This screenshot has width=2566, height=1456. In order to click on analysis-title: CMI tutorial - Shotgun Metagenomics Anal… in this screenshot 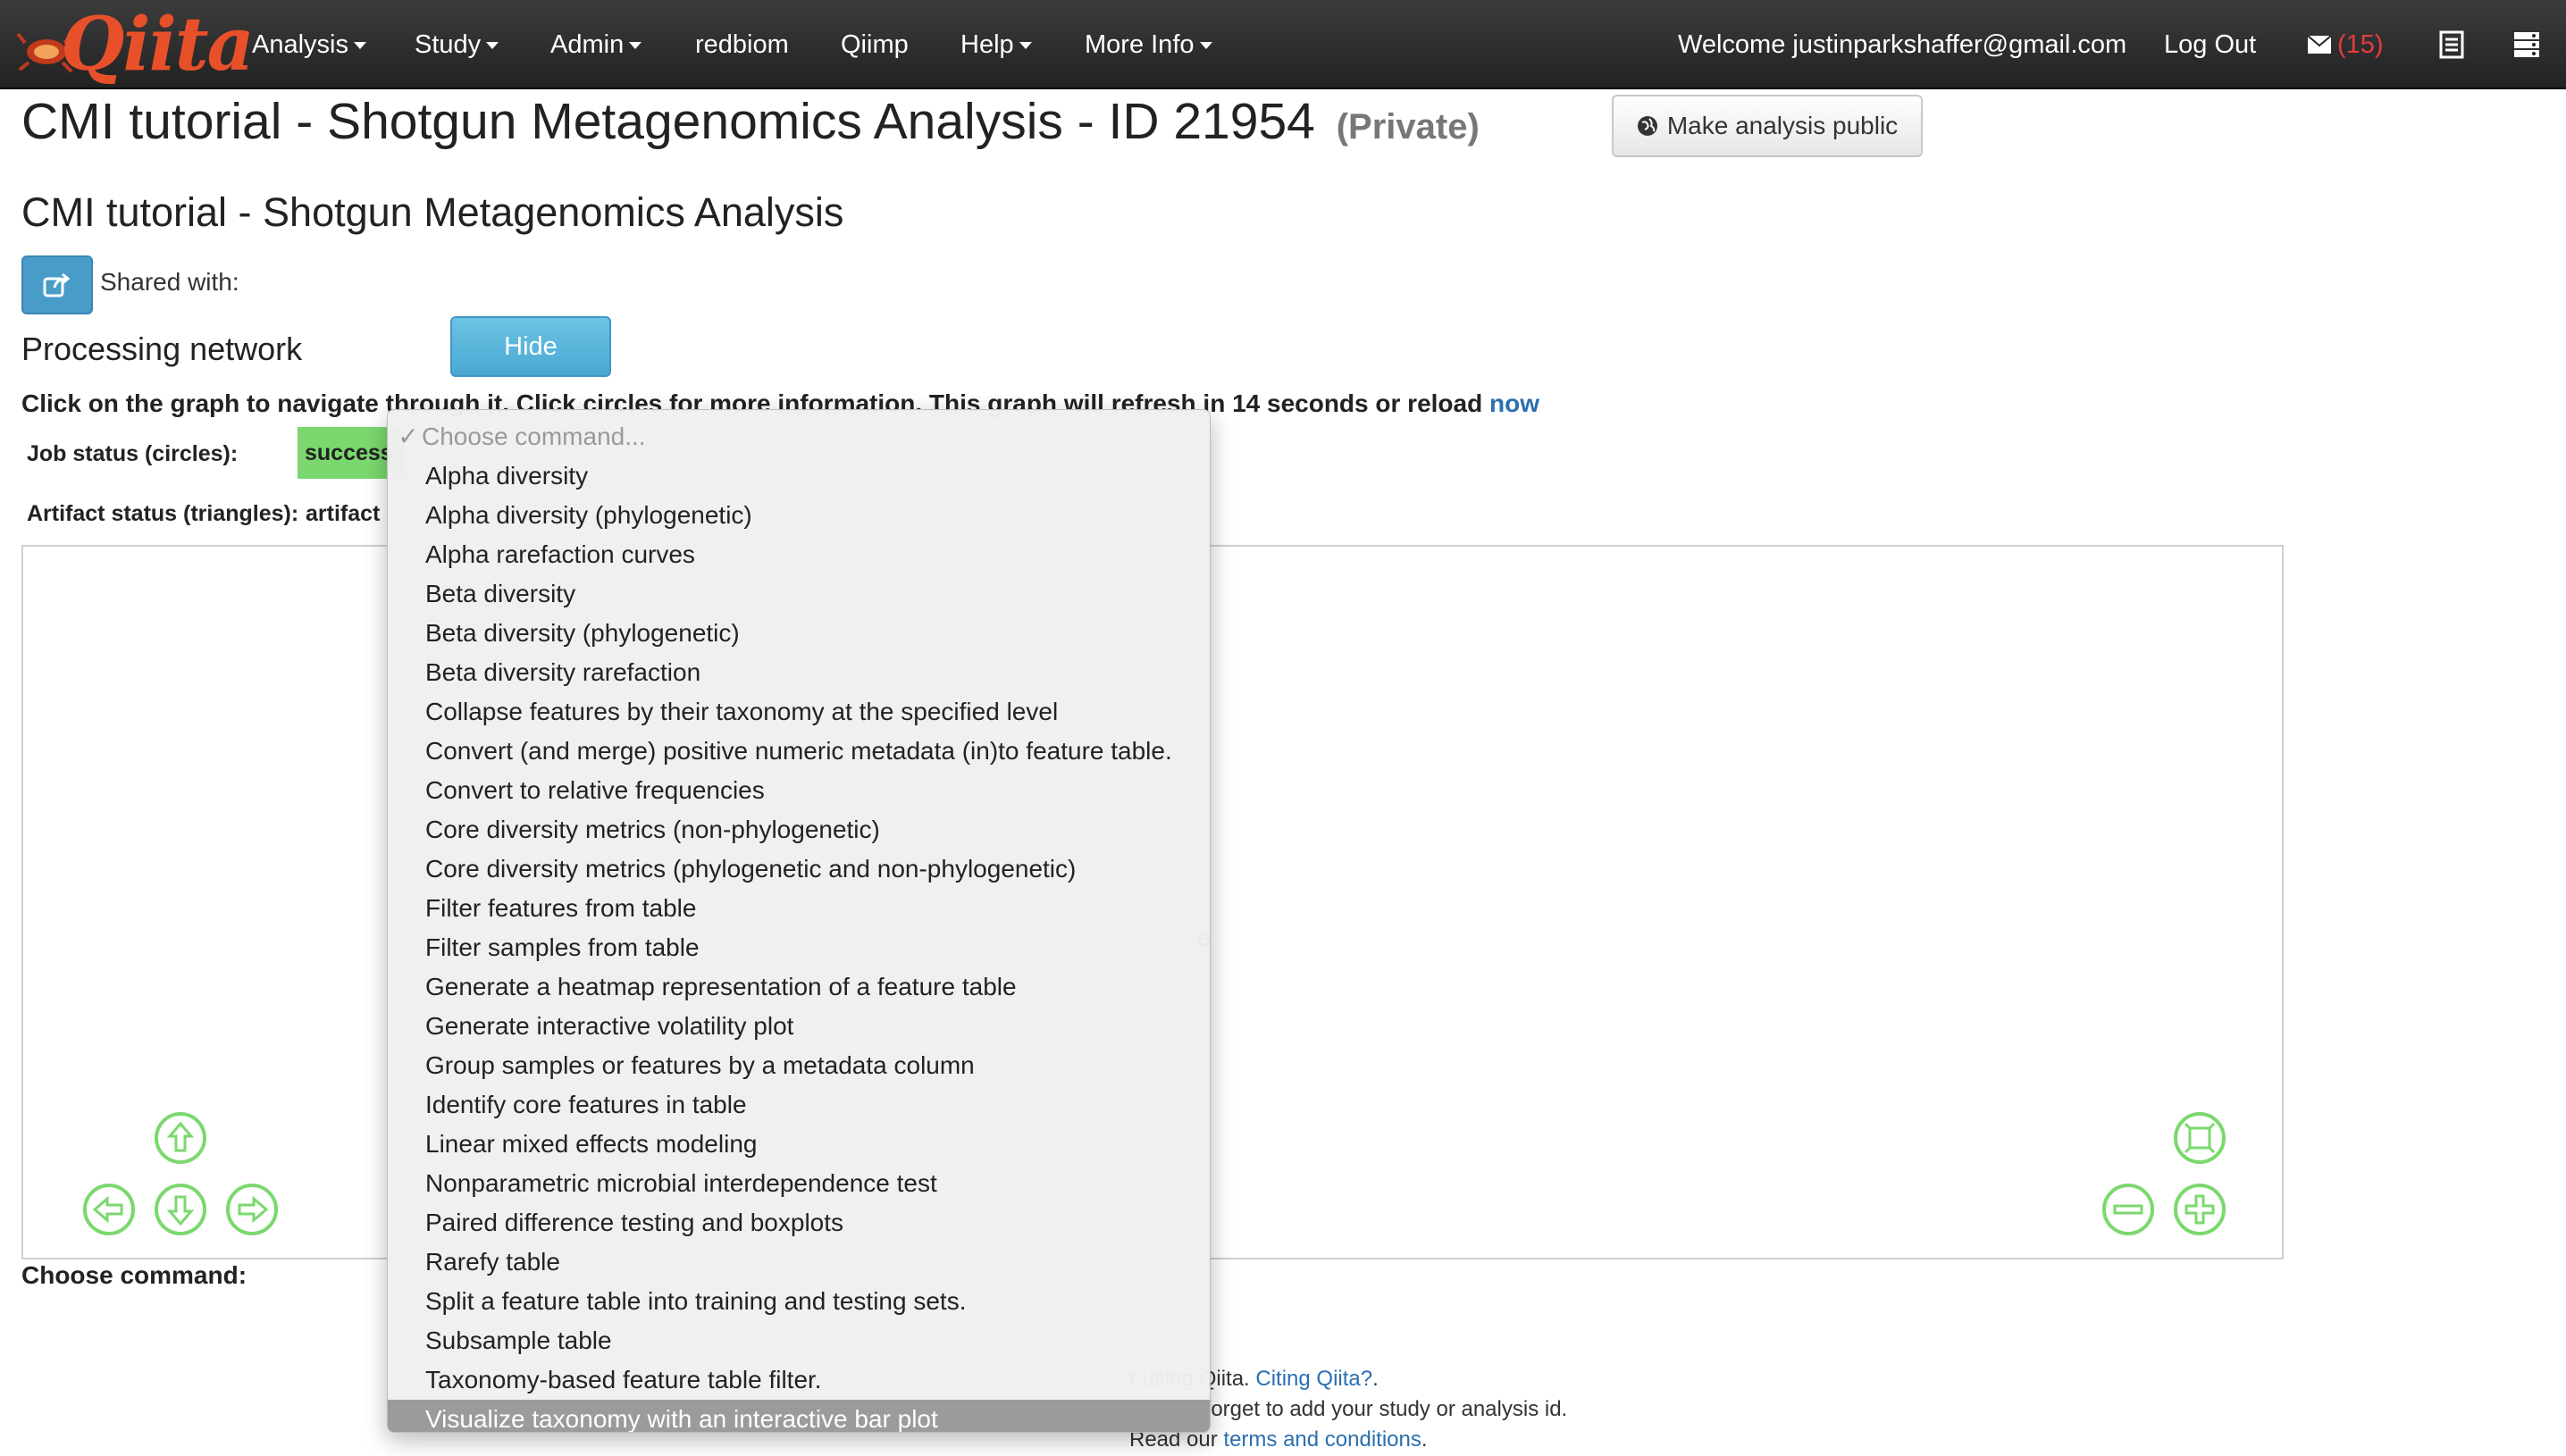, I will do `click(668, 121)`.